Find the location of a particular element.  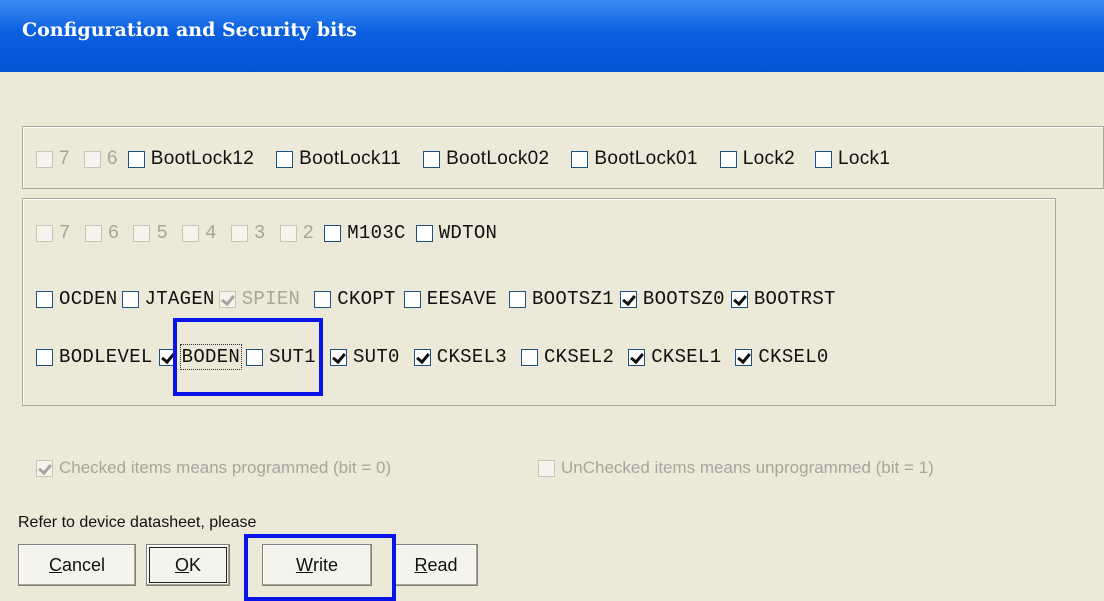

read-button: Read is located at coordinates (436, 565).